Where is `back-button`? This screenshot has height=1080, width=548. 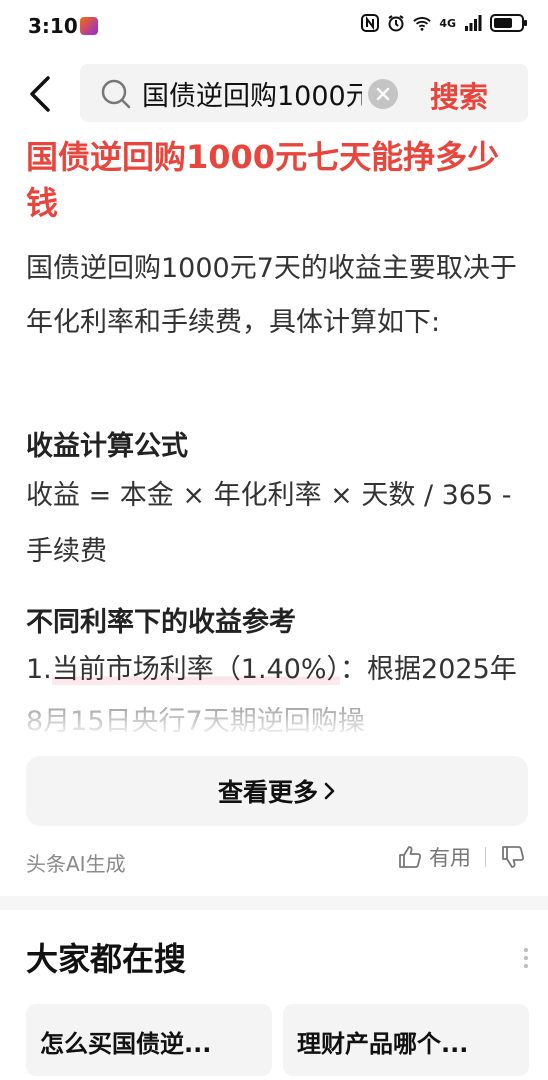 back-button is located at coordinates (40, 94).